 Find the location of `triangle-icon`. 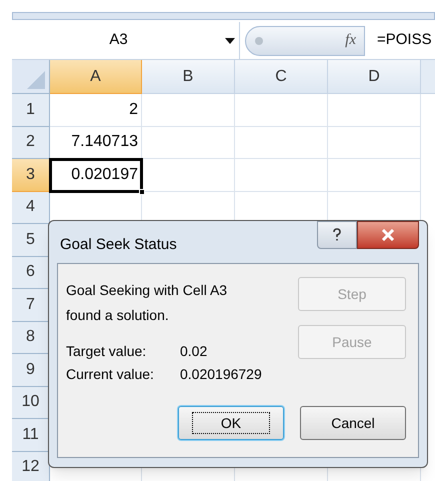

triangle-icon is located at coordinates (36, 80).